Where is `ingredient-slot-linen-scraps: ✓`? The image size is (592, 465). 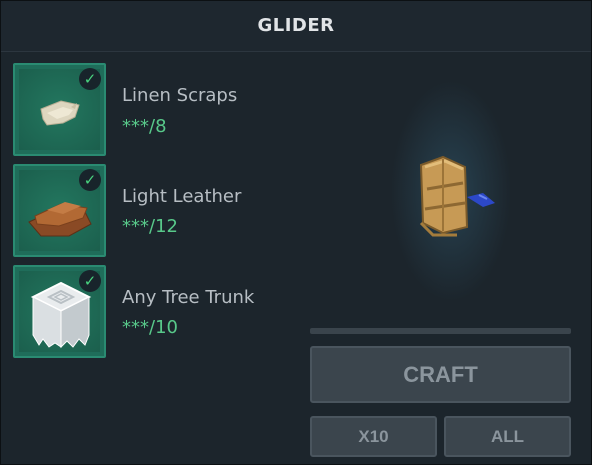
ingredient-slot-linen-scraps: ✓ is located at coordinates (59, 109).